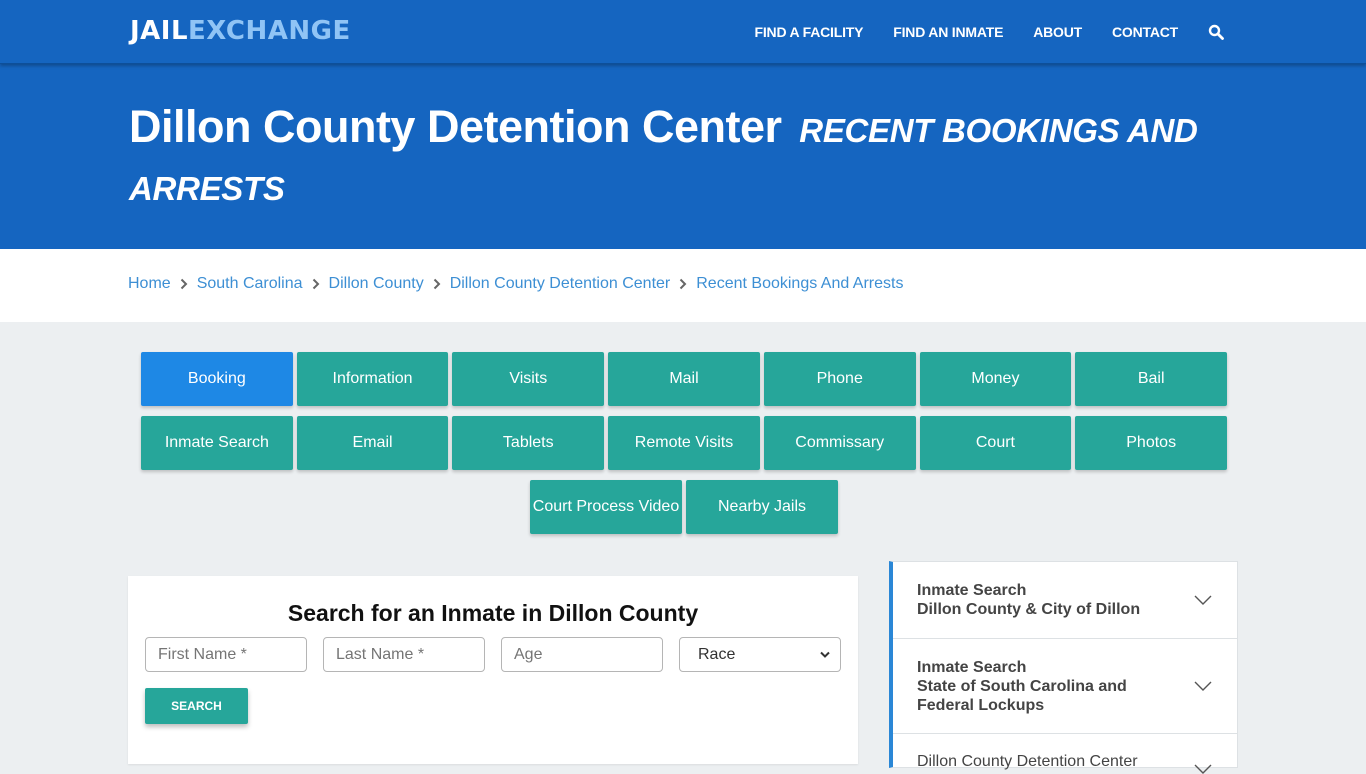 Image resolution: width=1366 pixels, height=774 pixels. I want to click on tile-money: Money, so click(995, 379).